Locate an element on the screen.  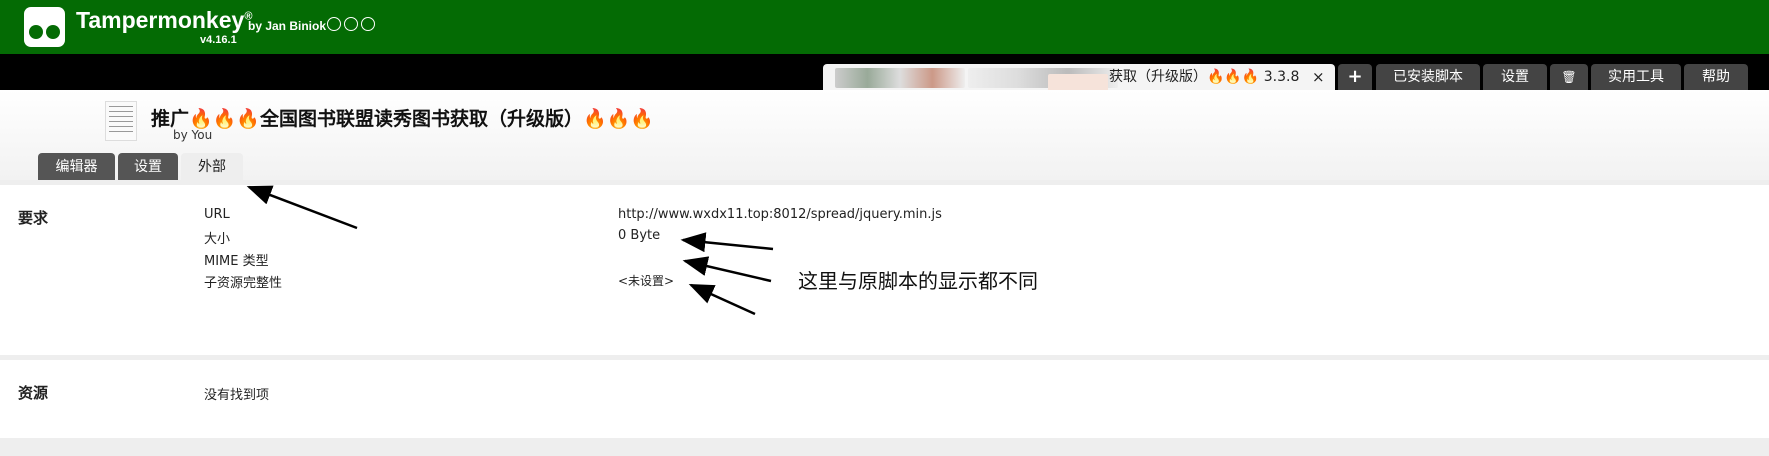
arrow-to-mime is located at coordinates (727, 269).